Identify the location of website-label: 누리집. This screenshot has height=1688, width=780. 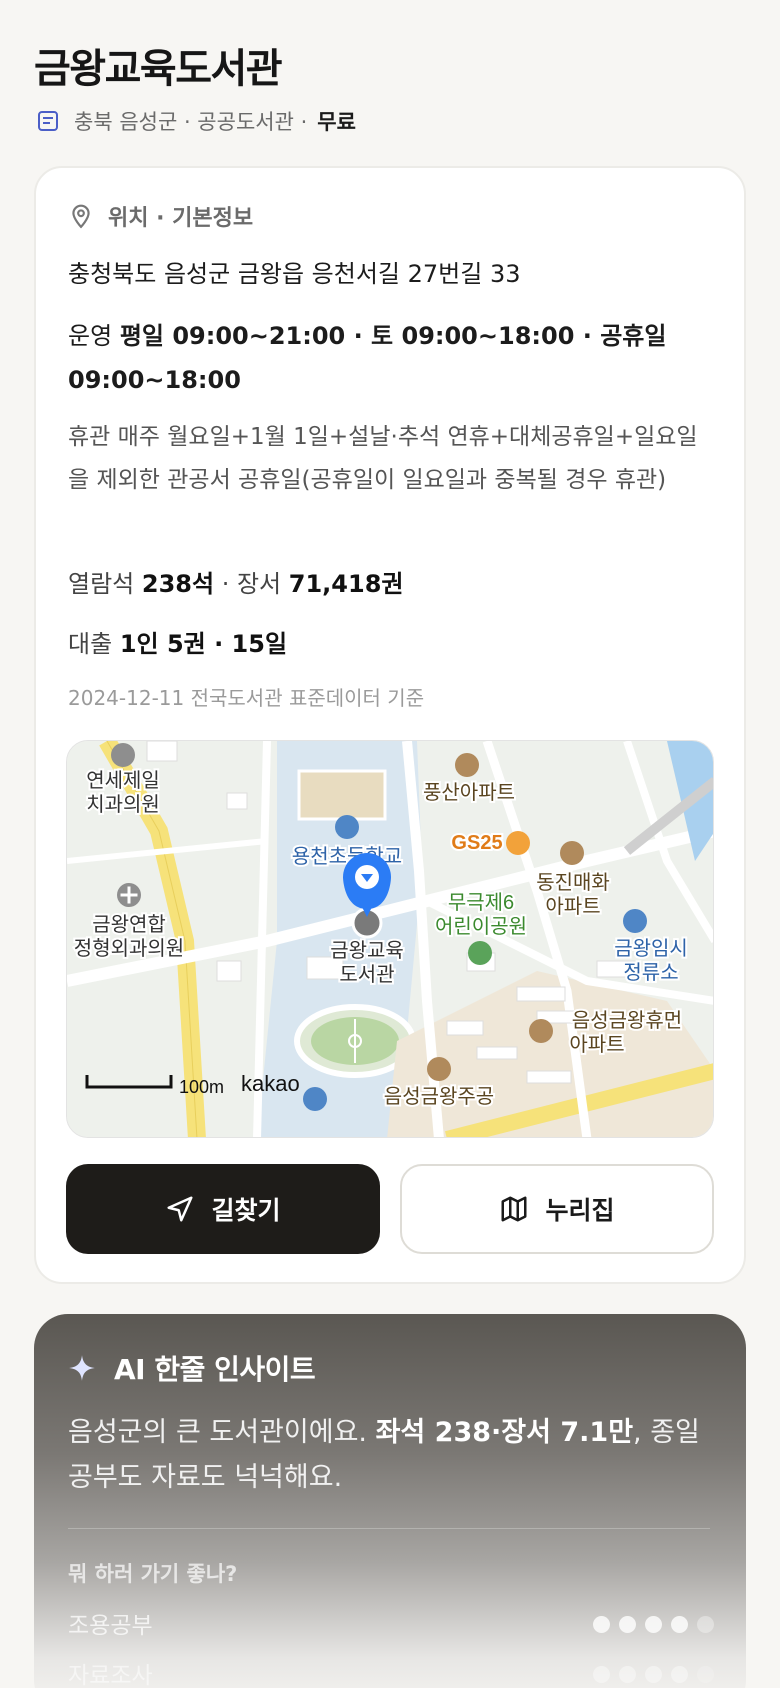
(580, 1210).